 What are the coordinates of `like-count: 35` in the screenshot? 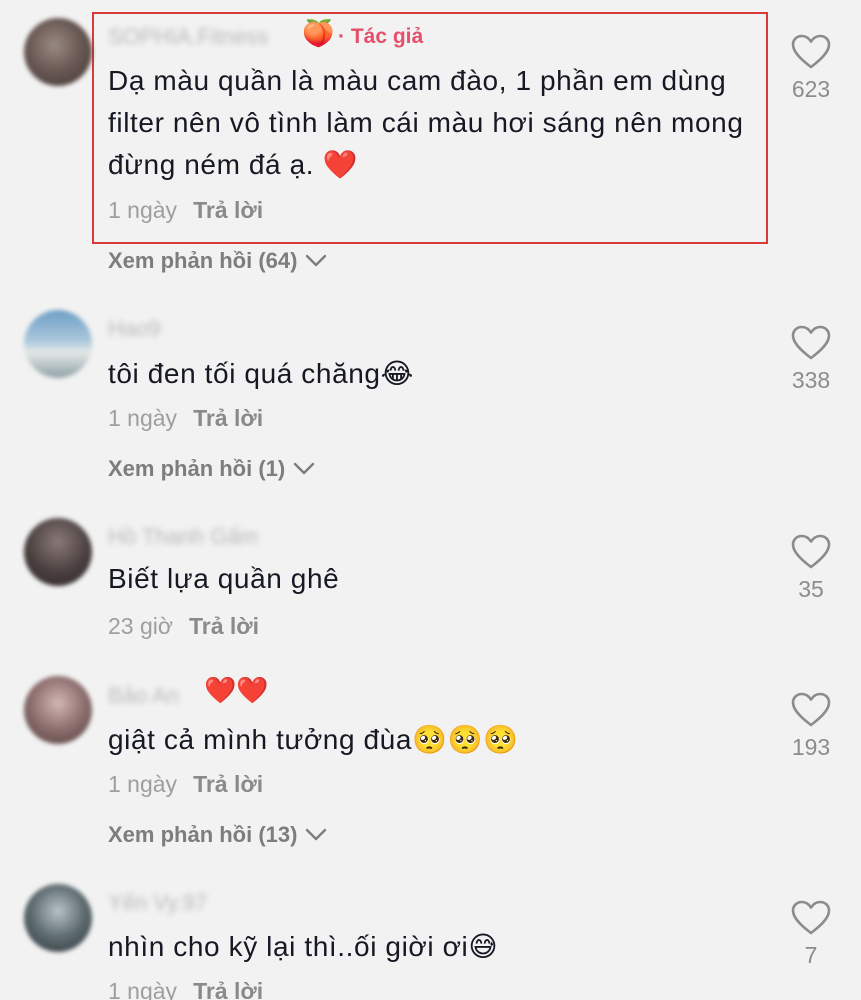 It's located at (811, 589).